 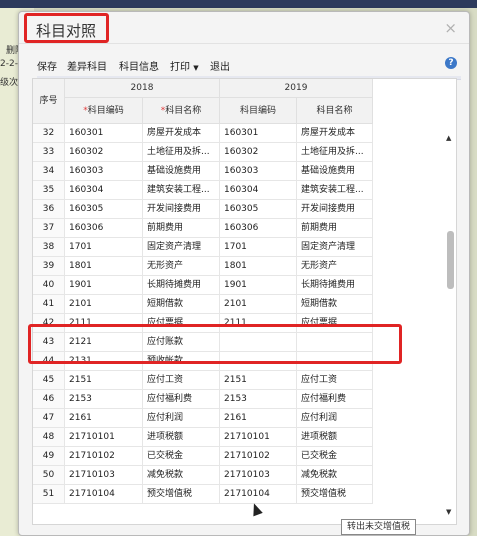 I want to click on cell-2019-code: 2161, so click(x=258, y=418).